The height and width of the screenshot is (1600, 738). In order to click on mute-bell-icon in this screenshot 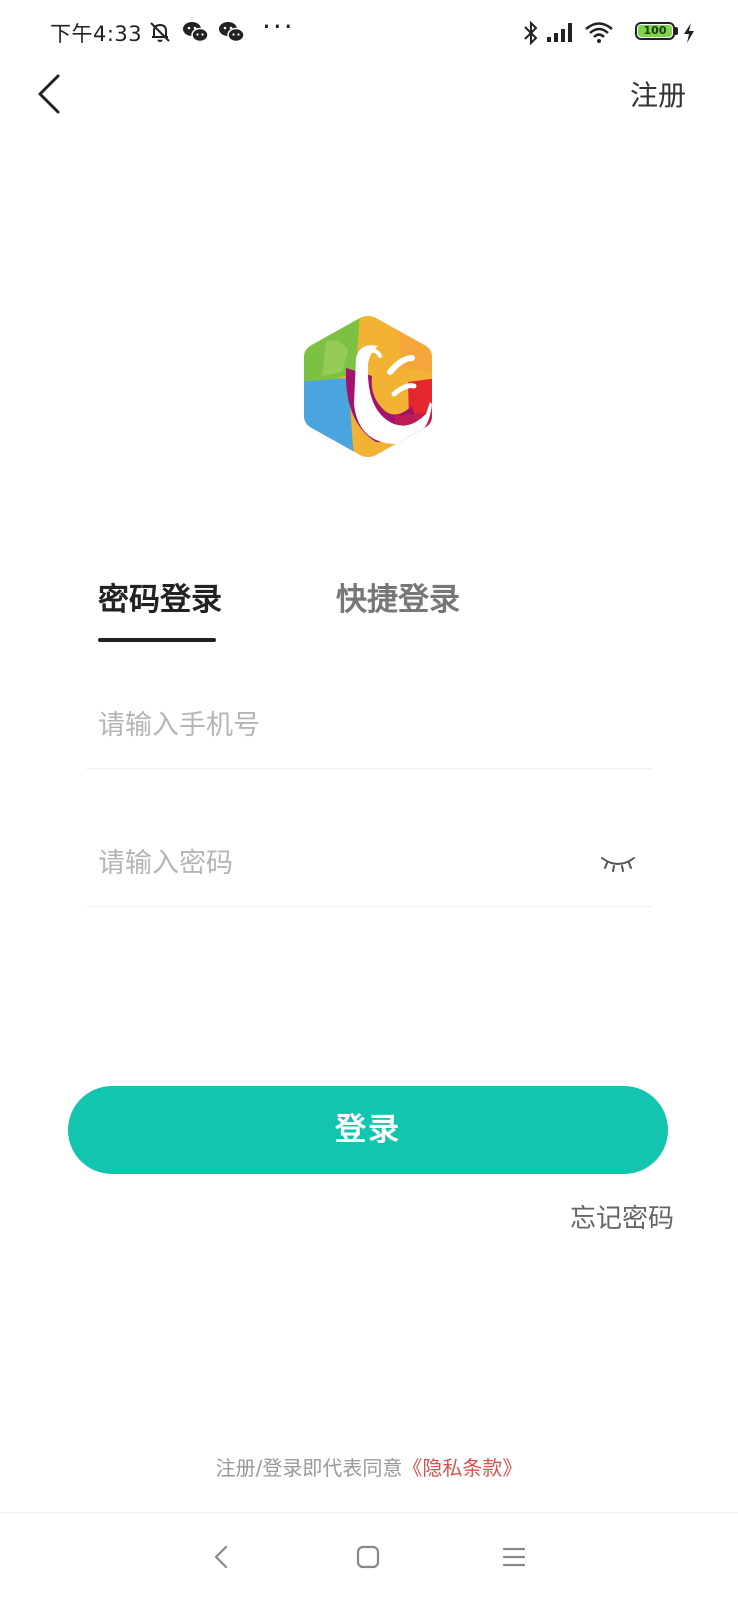, I will do `click(160, 34)`.